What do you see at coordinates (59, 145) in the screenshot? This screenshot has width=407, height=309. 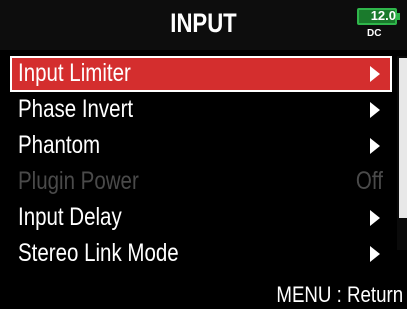 I see `menu-item-label: Phantom` at bounding box center [59, 145].